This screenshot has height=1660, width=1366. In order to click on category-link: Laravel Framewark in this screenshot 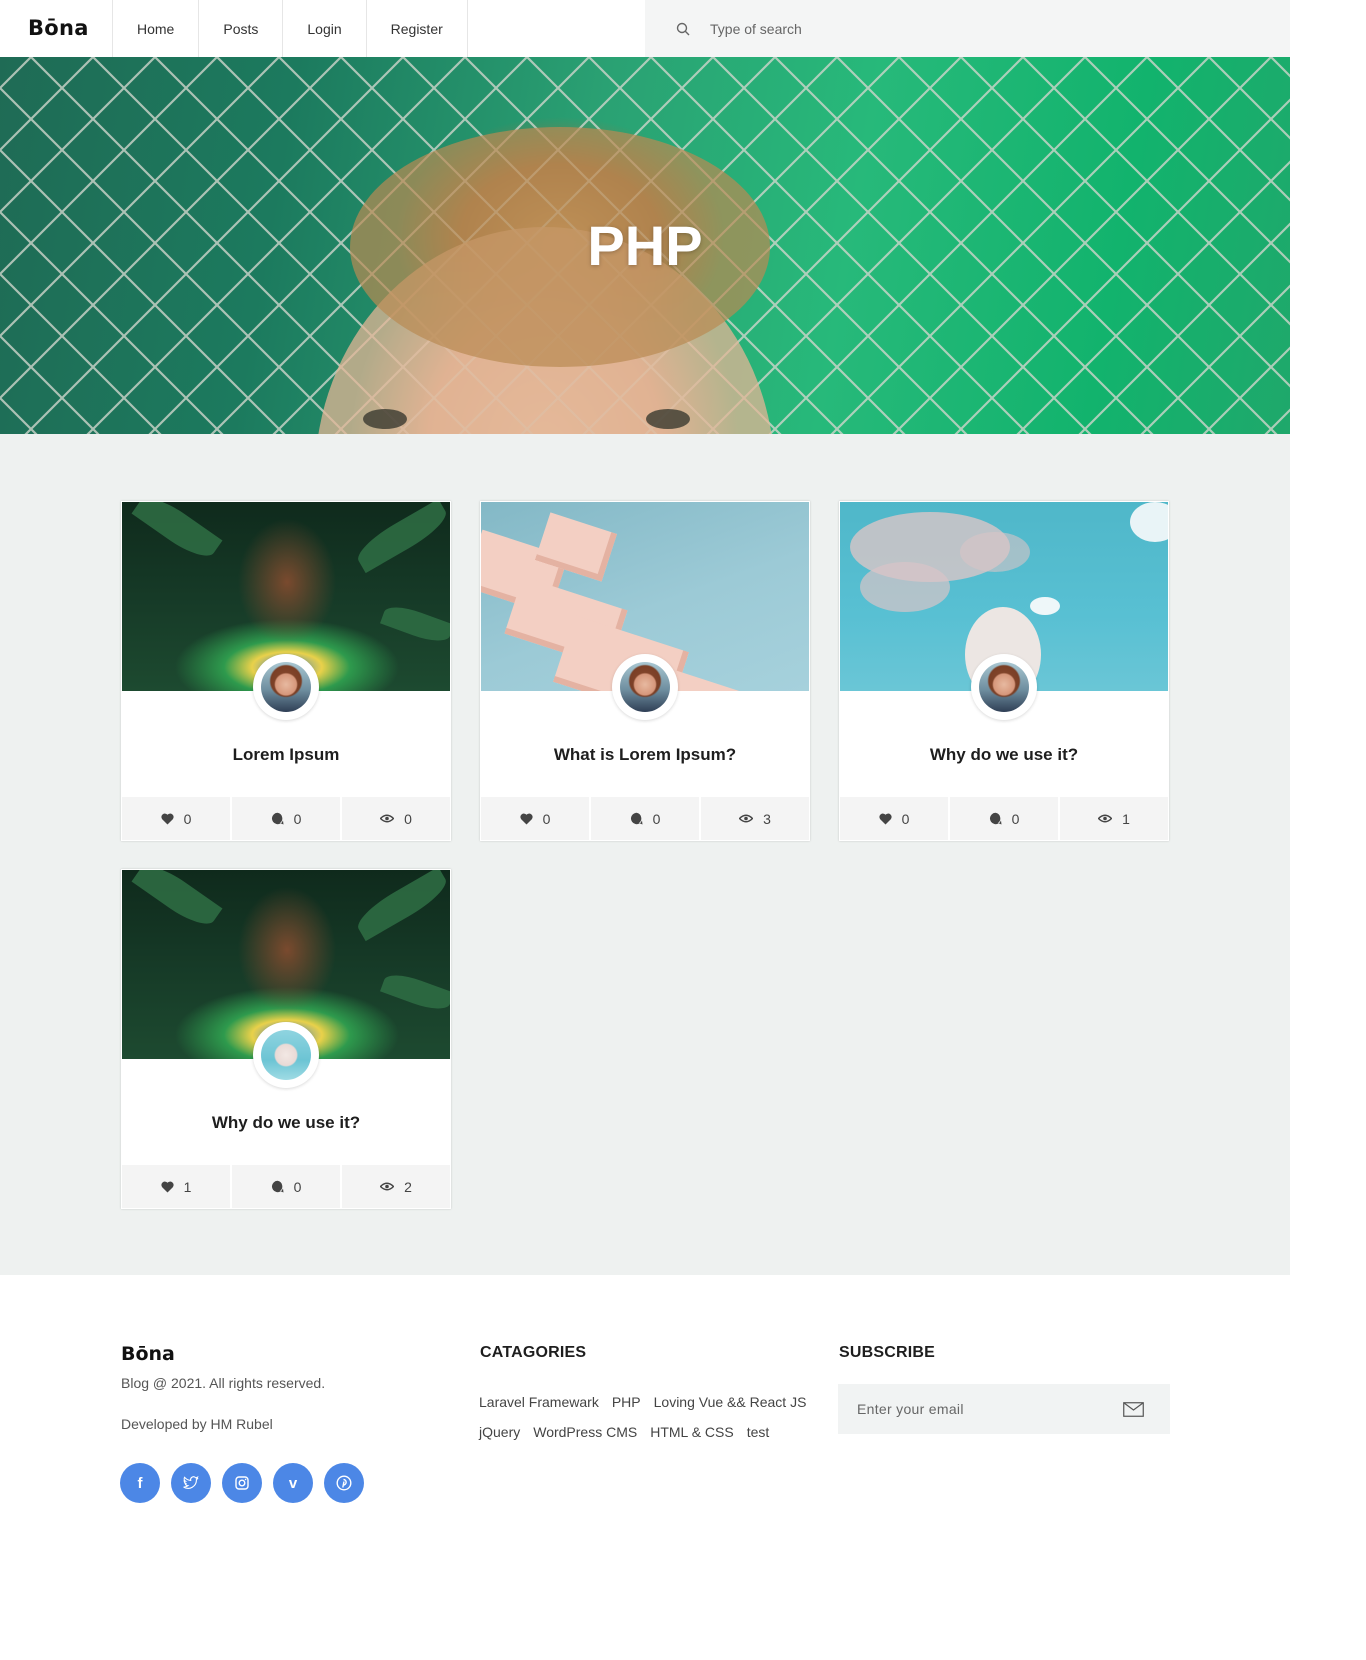, I will do `click(539, 1402)`.